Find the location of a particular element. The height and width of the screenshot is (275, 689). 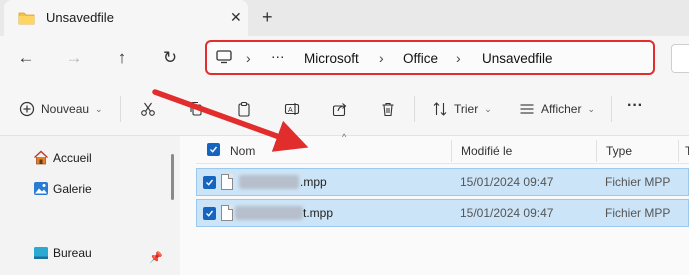

more-options-button: ··· is located at coordinates (635, 106).